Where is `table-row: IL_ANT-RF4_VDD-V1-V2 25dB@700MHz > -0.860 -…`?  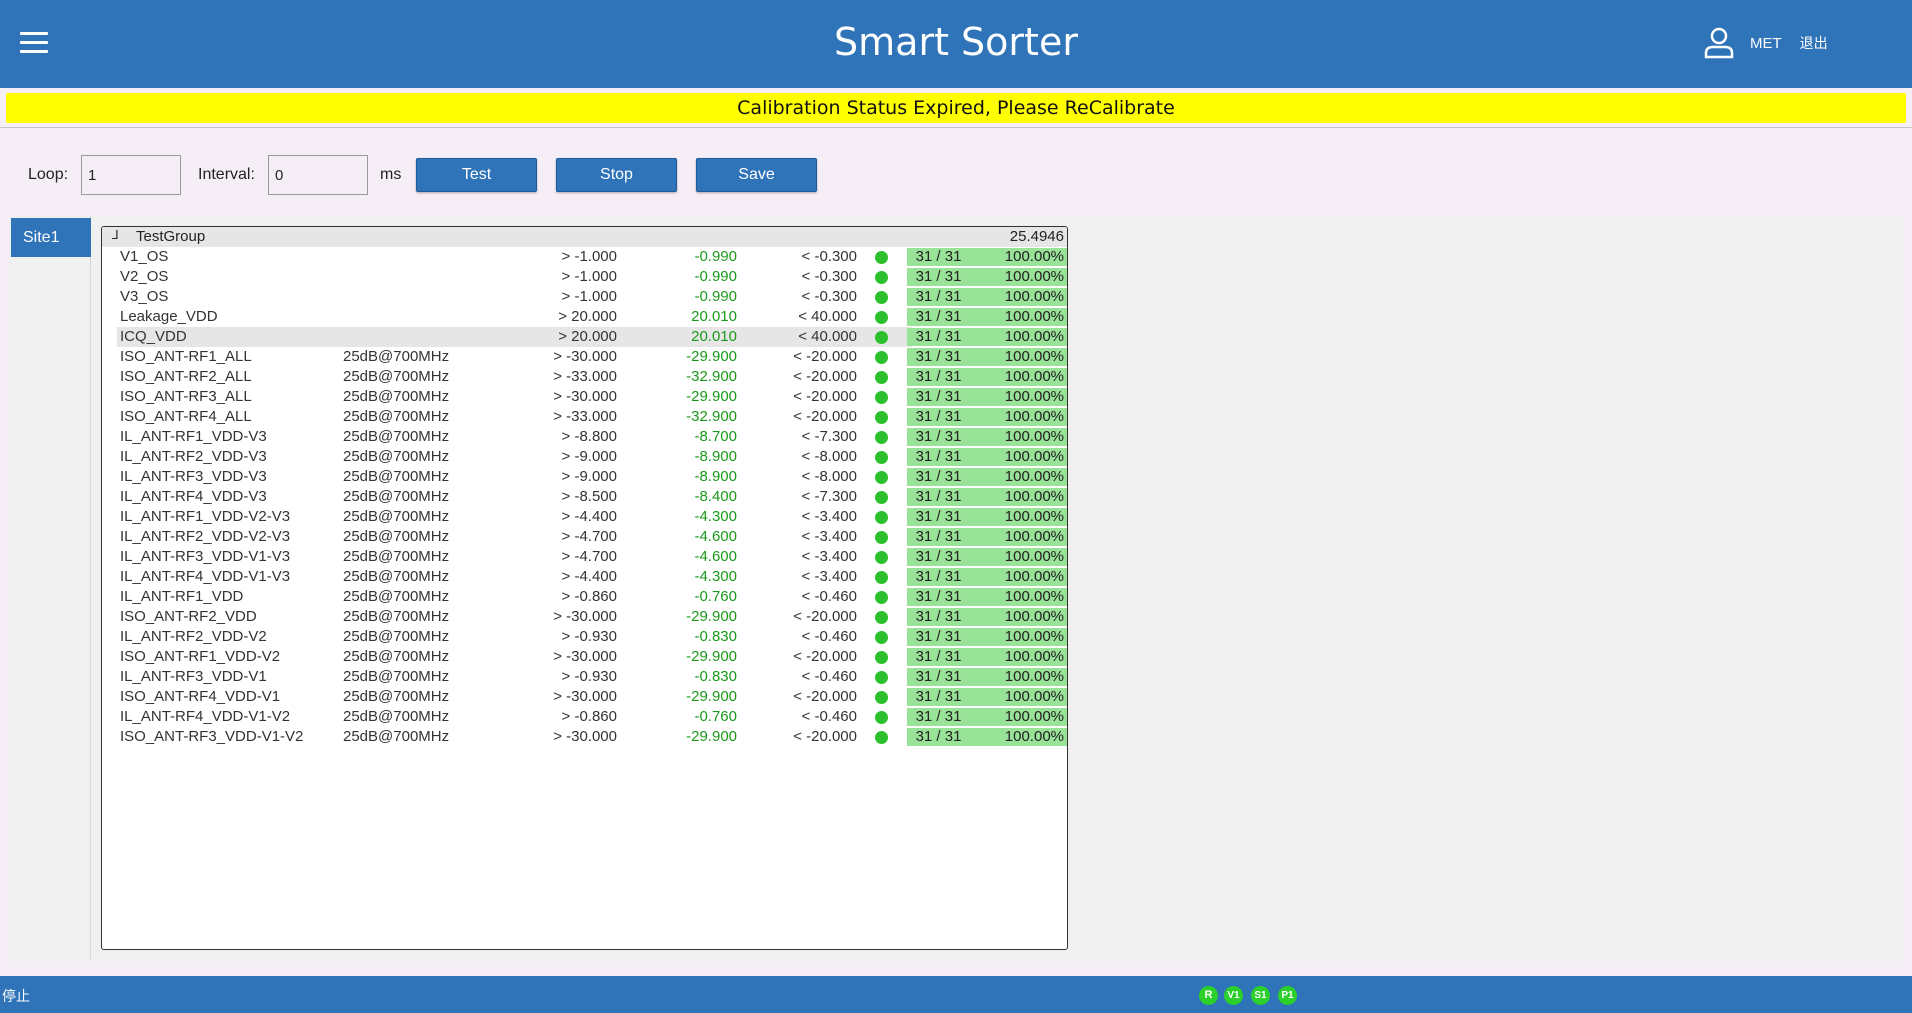
table-row: IL_ANT-RF4_VDD-V1-V2 25dB@700MHz > -0.860 -… is located at coordinates (584, 717).